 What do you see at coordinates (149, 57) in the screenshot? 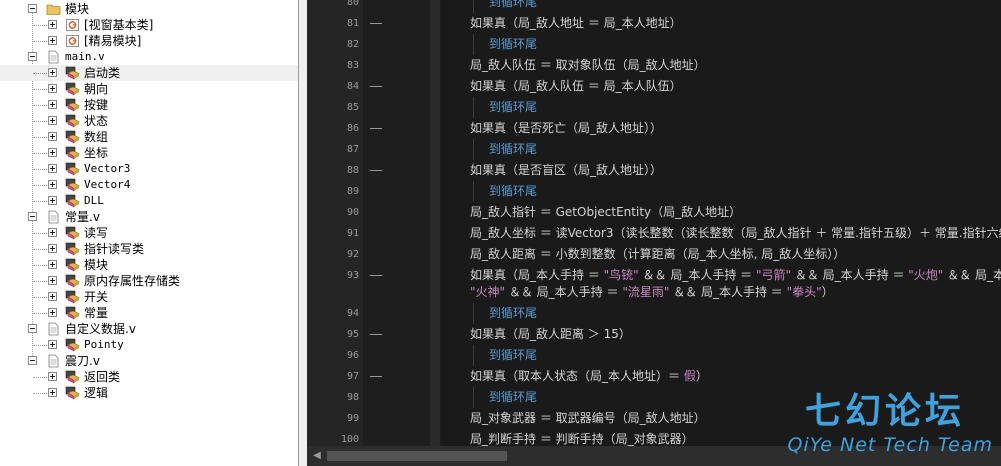
I see `tree-item: main.v` at bounding box center [149, 57].